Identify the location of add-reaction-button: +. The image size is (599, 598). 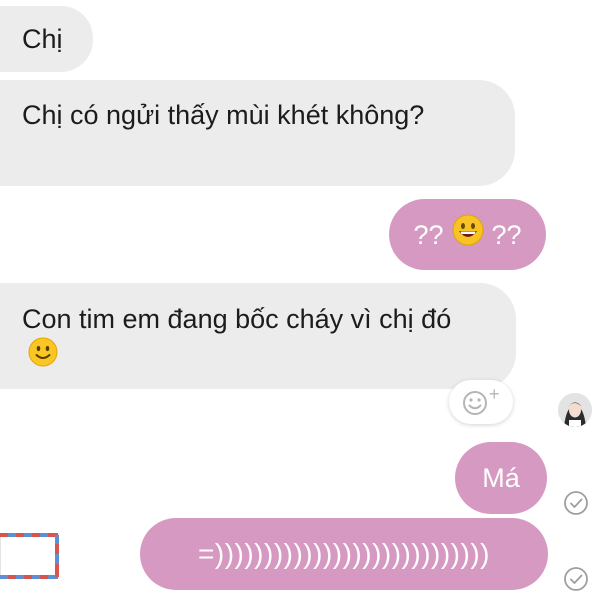
(481, 402).